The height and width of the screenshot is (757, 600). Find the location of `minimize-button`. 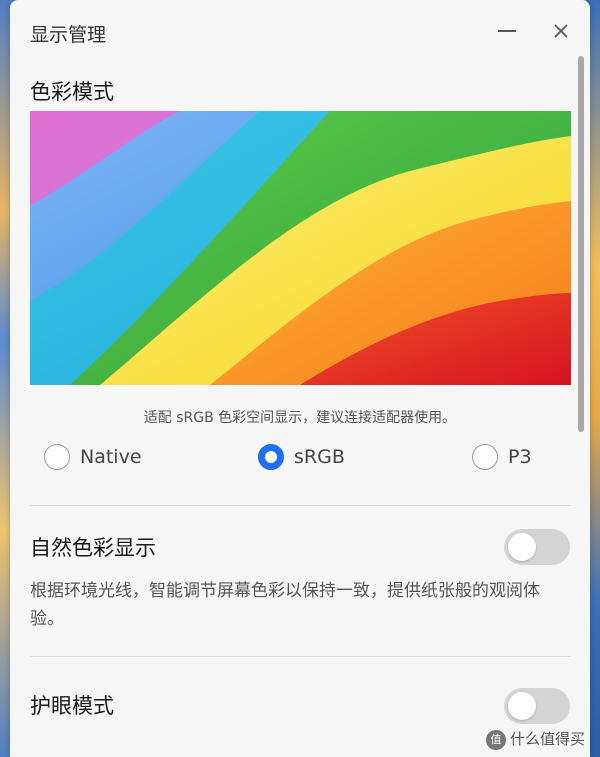

minimize-button is located at coordinates (507, 31).